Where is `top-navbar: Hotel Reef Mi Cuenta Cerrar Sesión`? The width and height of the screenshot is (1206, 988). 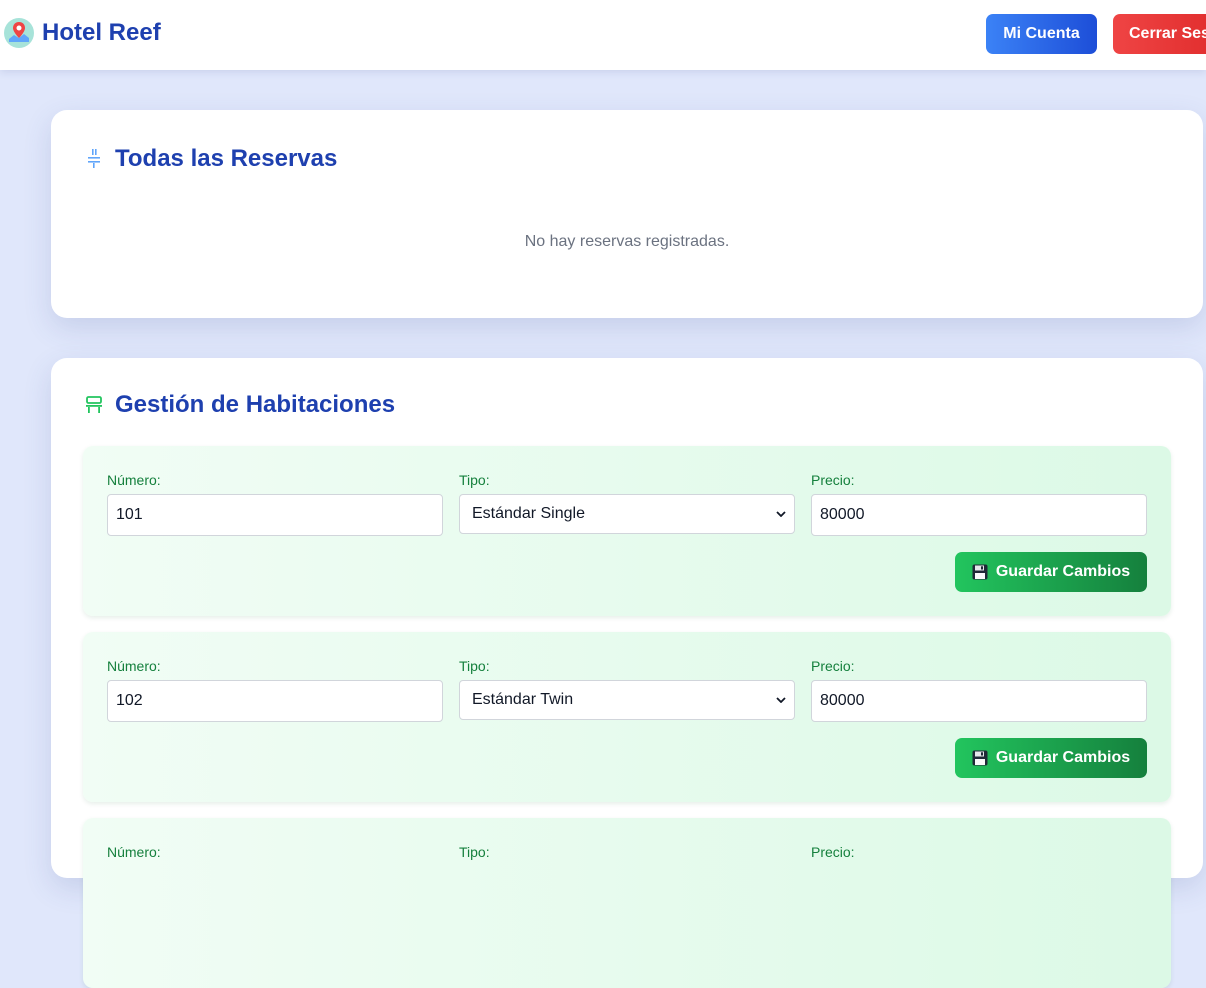
top-navbar: Hotel Reef Mi Cuenta Cerrar Sesión is located at coordinates (603, 35).